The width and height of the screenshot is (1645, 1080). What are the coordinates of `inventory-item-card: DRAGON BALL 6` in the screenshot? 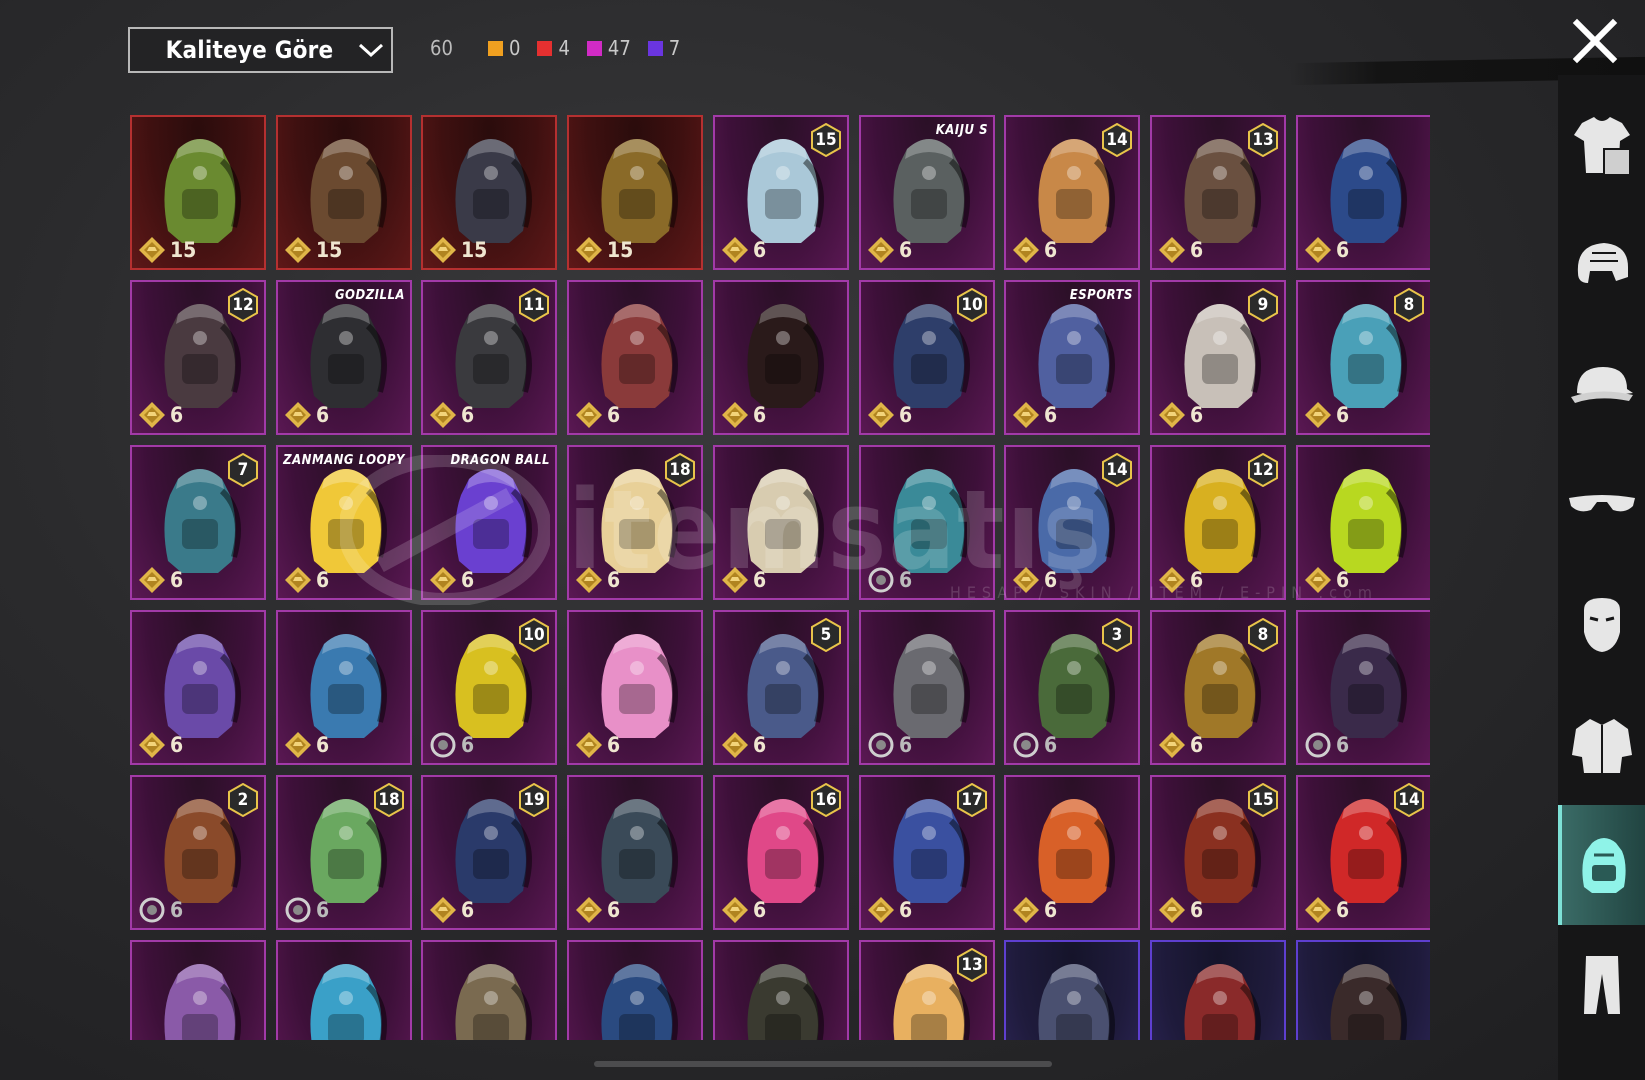 It's located at (489, 522).